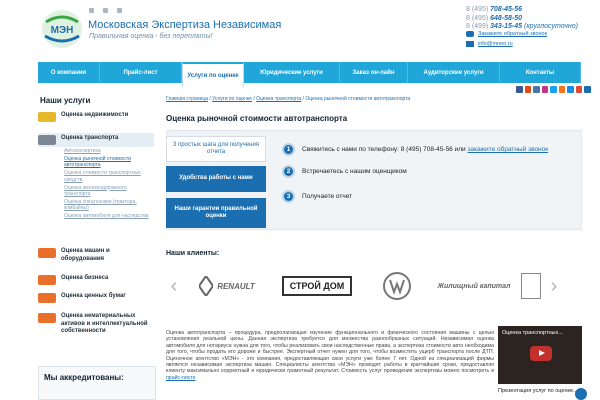 The height and width of the screenshot is (400, 600). Describe the element at coordinates (119, 10) in the screenshot. I see `sitemap-icon` at that location.